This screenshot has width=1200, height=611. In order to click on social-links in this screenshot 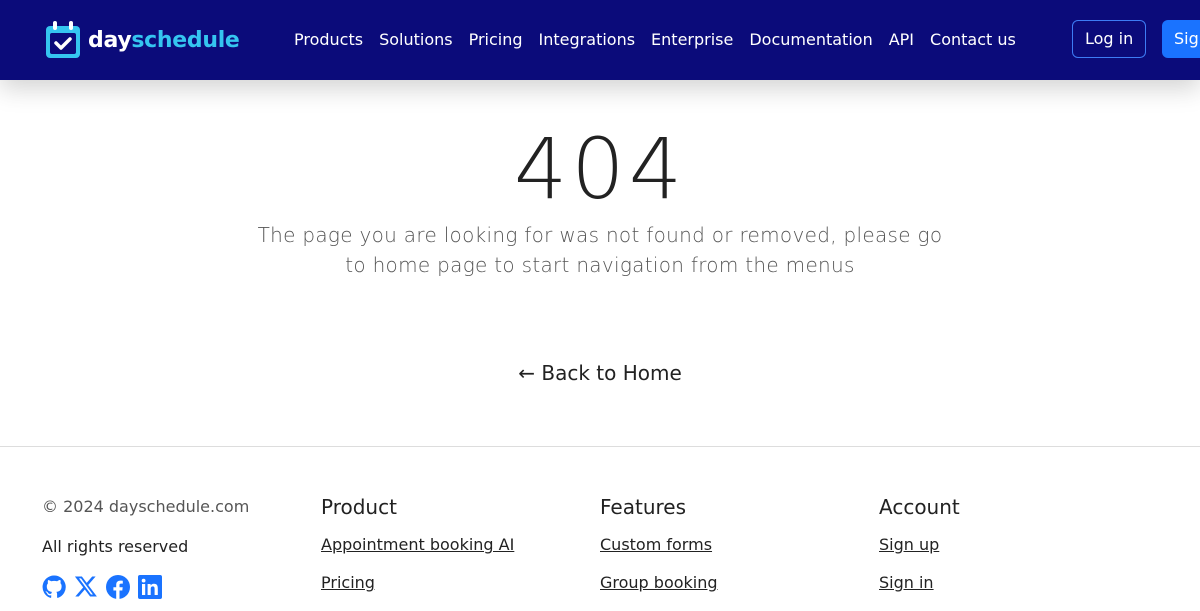, I will do `click(102, 587)`.